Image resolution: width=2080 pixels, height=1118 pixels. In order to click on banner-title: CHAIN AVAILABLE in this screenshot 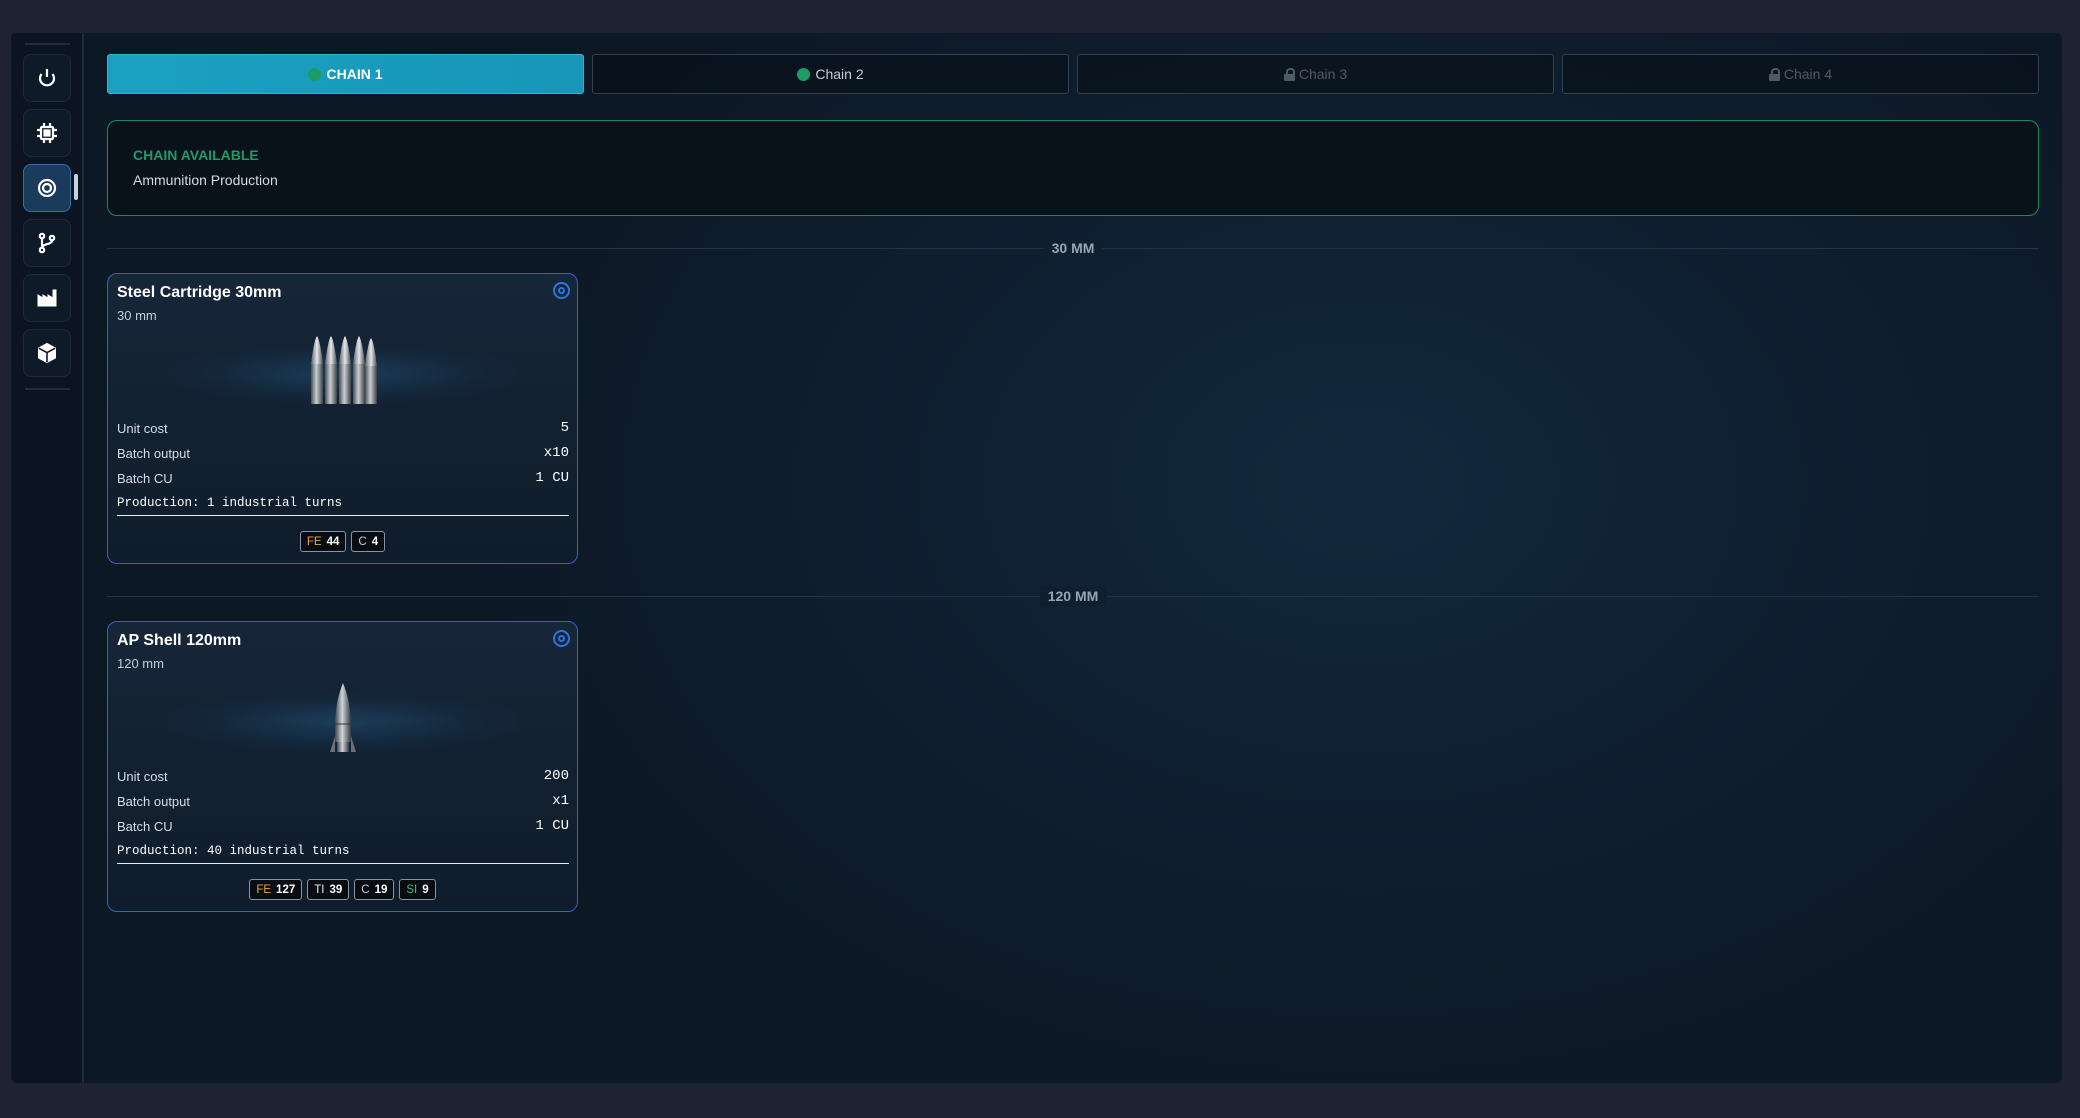, I will do `click(196, 155)`.